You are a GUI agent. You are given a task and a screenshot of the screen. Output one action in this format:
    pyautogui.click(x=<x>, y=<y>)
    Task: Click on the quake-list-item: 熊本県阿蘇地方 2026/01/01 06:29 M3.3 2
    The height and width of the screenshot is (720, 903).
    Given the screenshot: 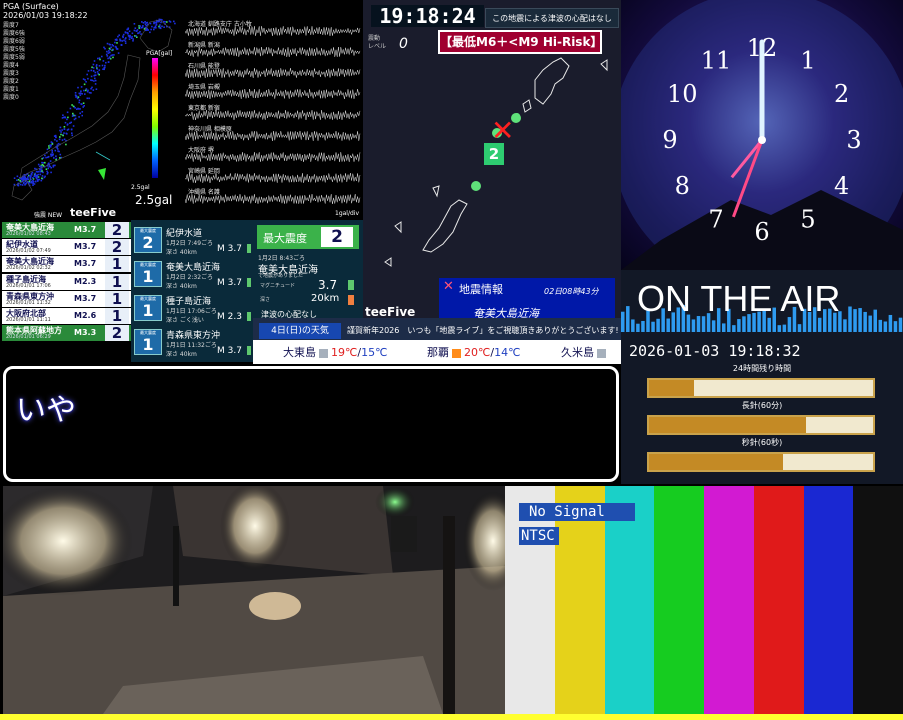 What is the action you would take?
    pyautogui.click(x=66, y=333)
    